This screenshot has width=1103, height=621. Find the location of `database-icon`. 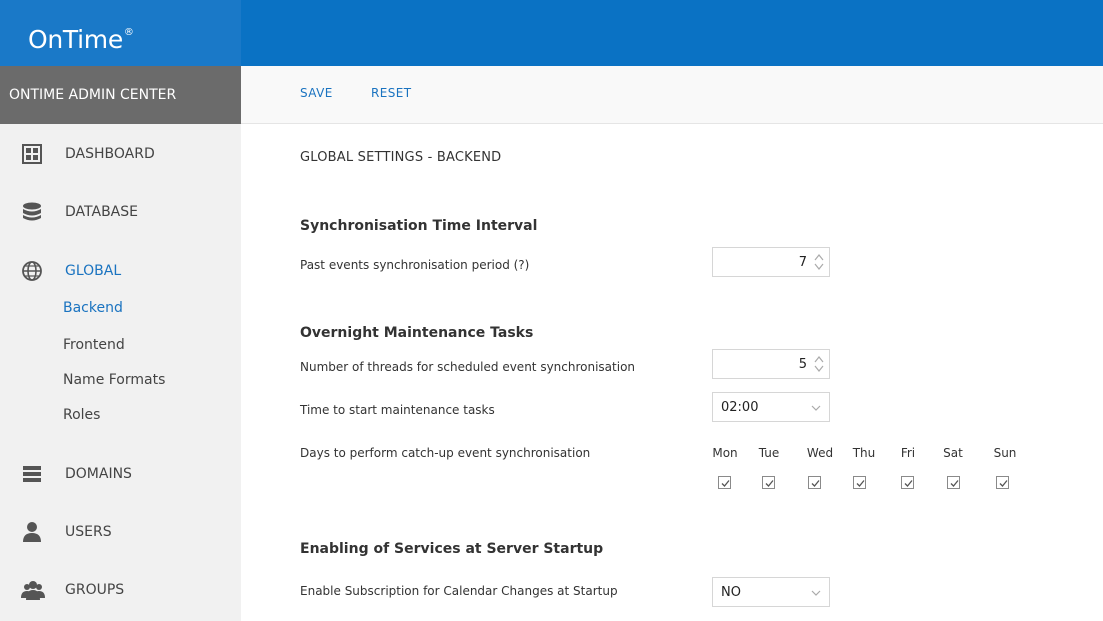

database-icon is located at coordinates (32, 212).